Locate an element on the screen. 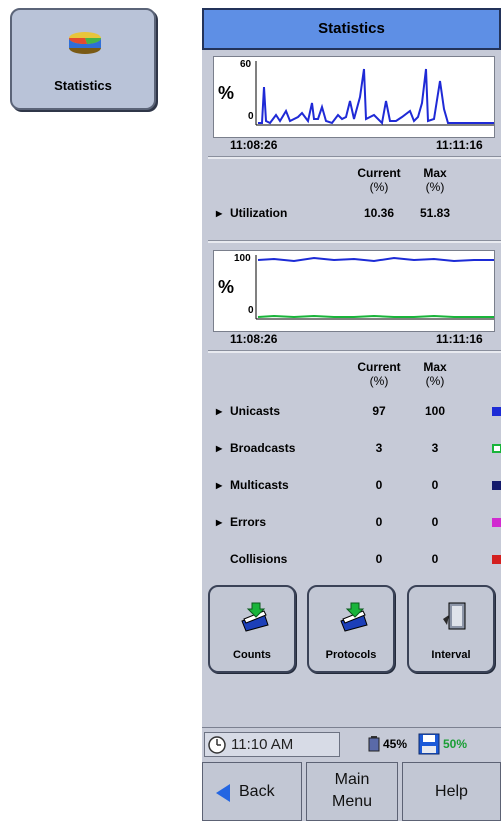 The image size is (501, 821). clock-icon is located at coordinates (217, 747).